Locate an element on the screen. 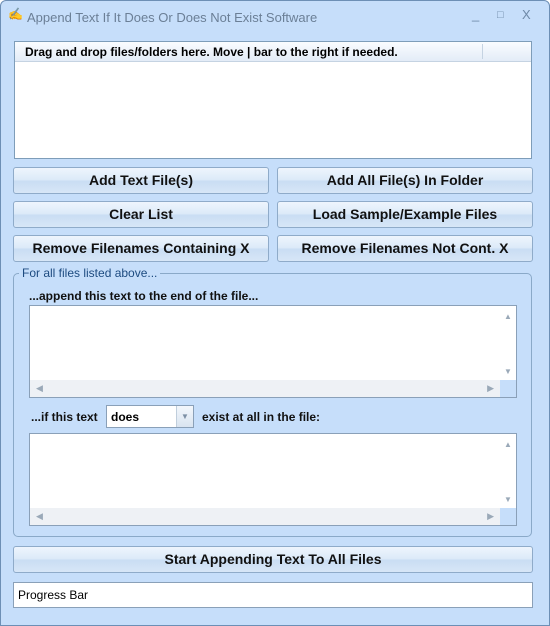 The width and height of the screenshot is (550, 626). condition-dropdown-value: does is located at coordinates (125, 417).